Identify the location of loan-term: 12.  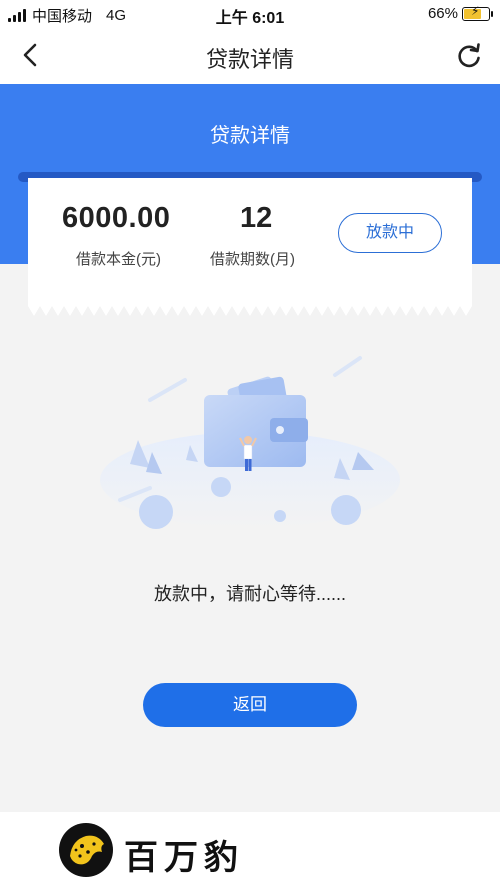
(256, 218).